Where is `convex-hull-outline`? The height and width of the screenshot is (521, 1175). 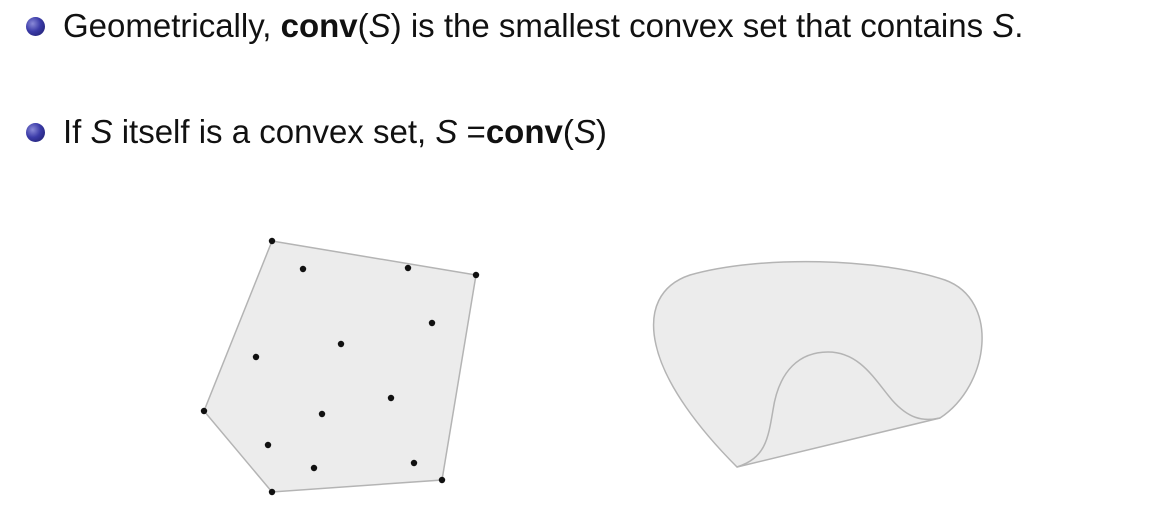
convex-hull-outline is located at coordinates (817, 364).